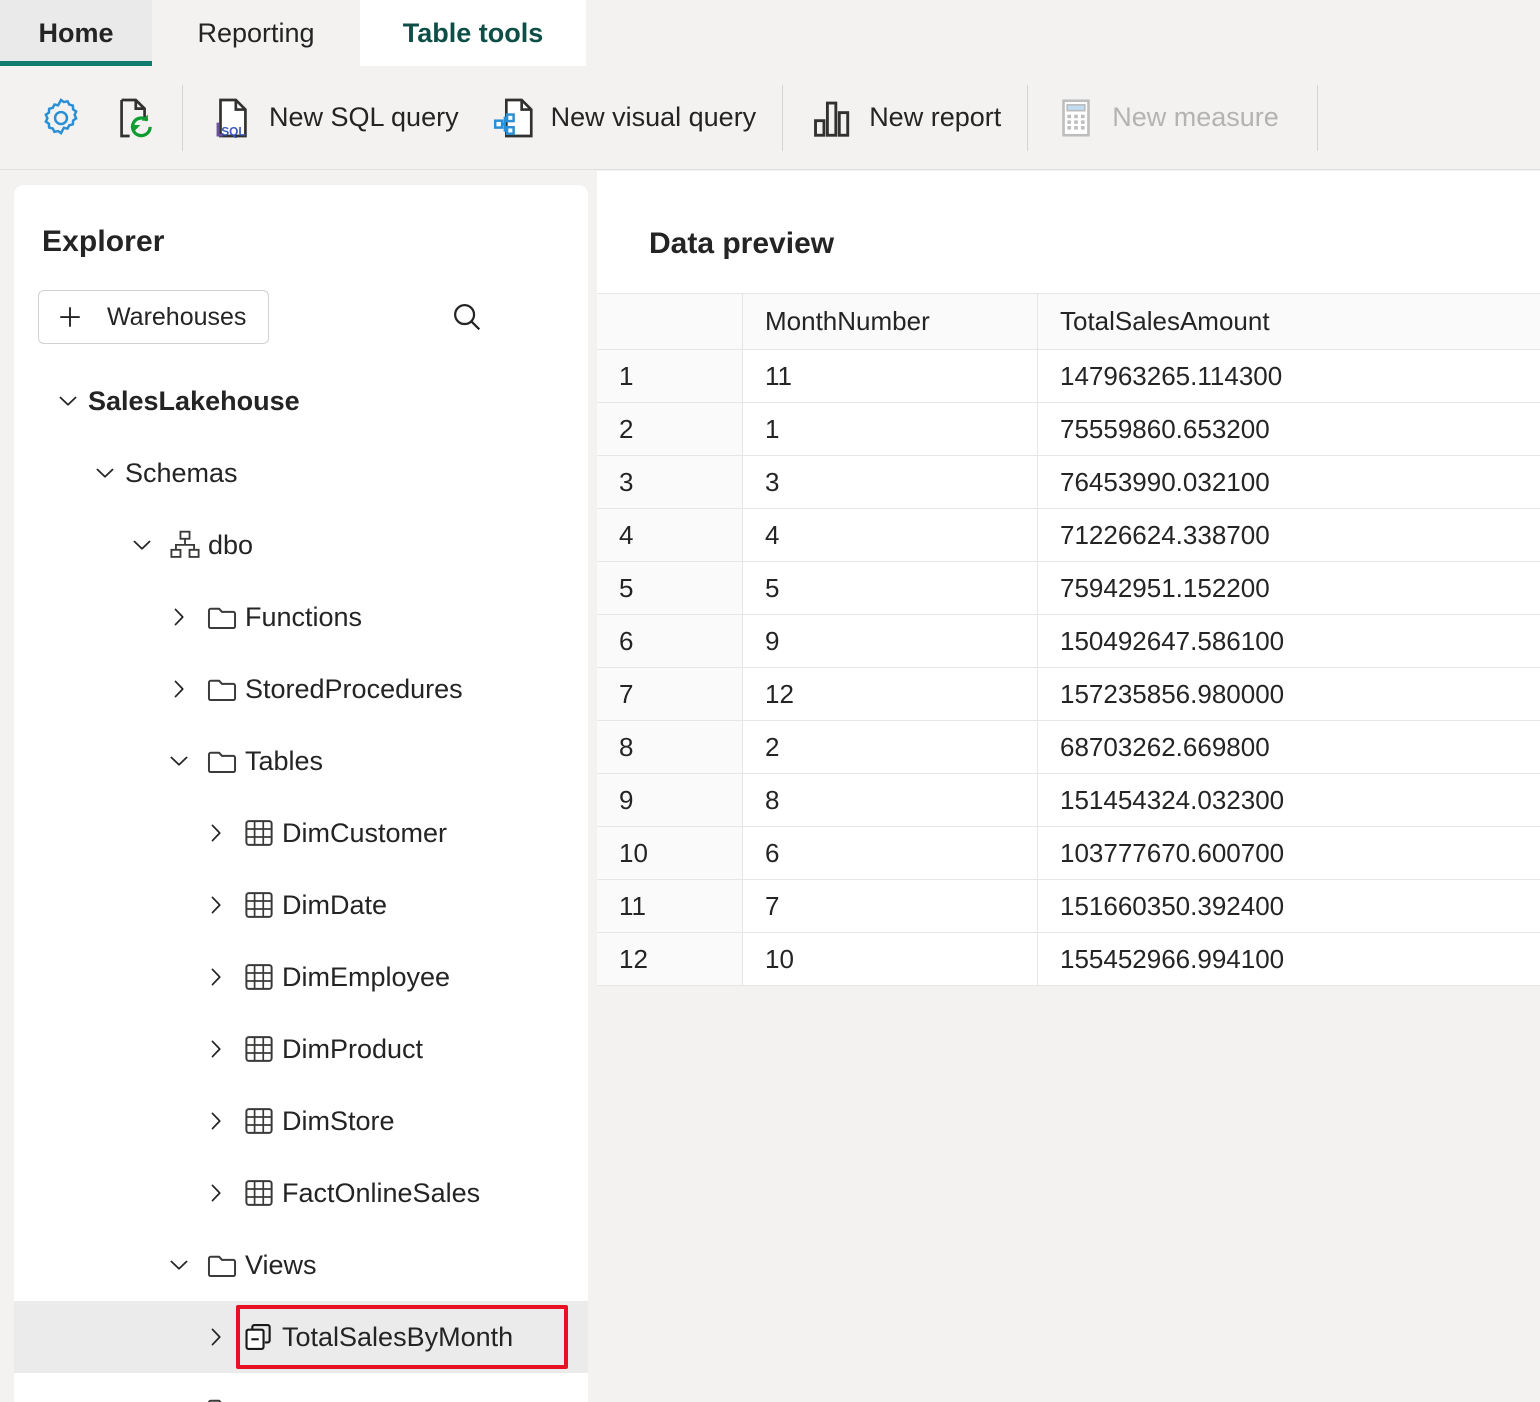 The image size is (1540, 1402). Describe the element at coordinates (890, 800) in the screenshot. I see `cell-month: 8` at that location.